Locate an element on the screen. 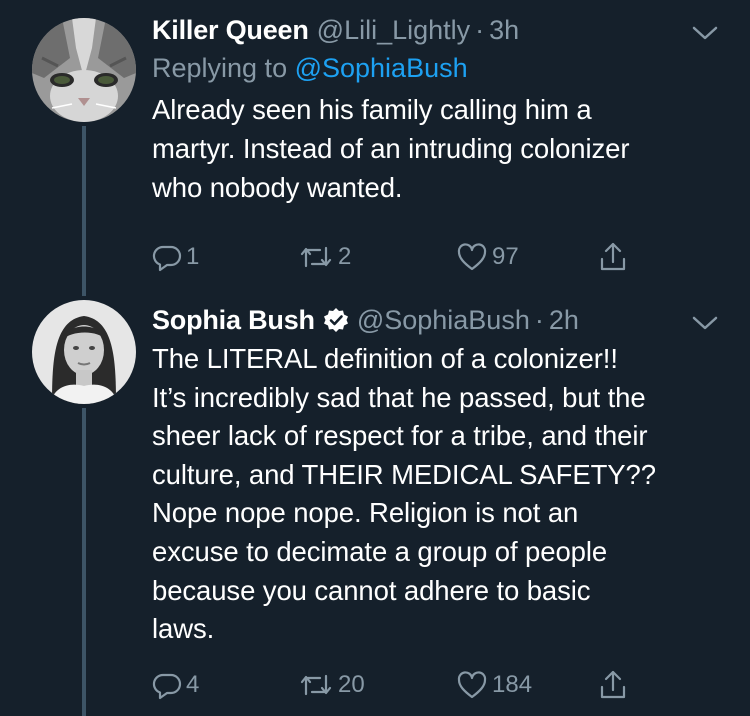  retweet-count: 20 is located at coordinates (351, 684).